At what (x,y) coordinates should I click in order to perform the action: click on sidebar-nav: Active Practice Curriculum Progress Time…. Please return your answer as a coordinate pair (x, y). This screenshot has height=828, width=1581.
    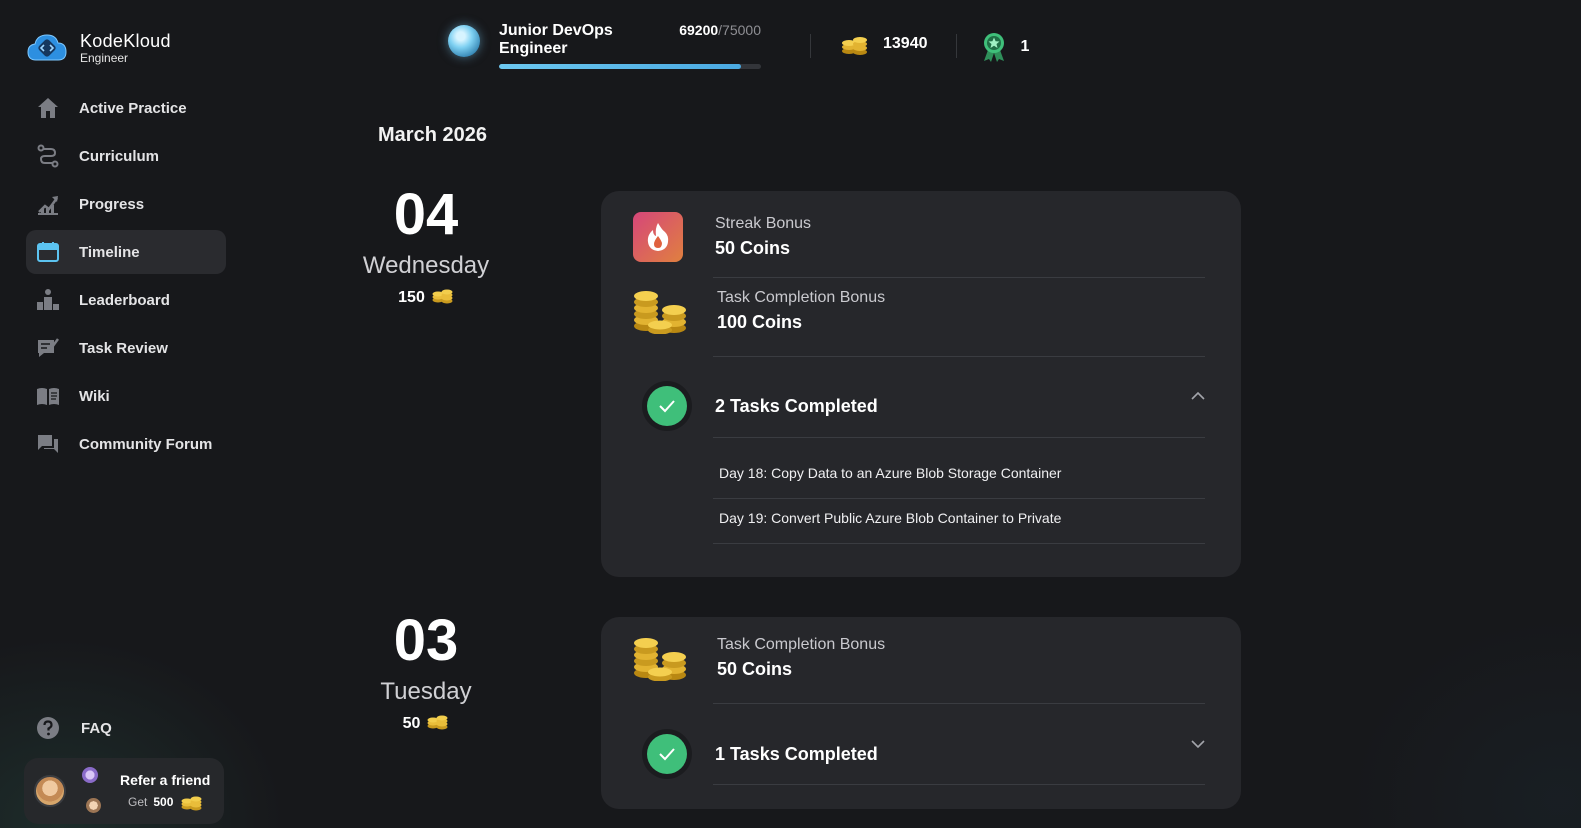
    Looking at the image, I should click on (126, 278).